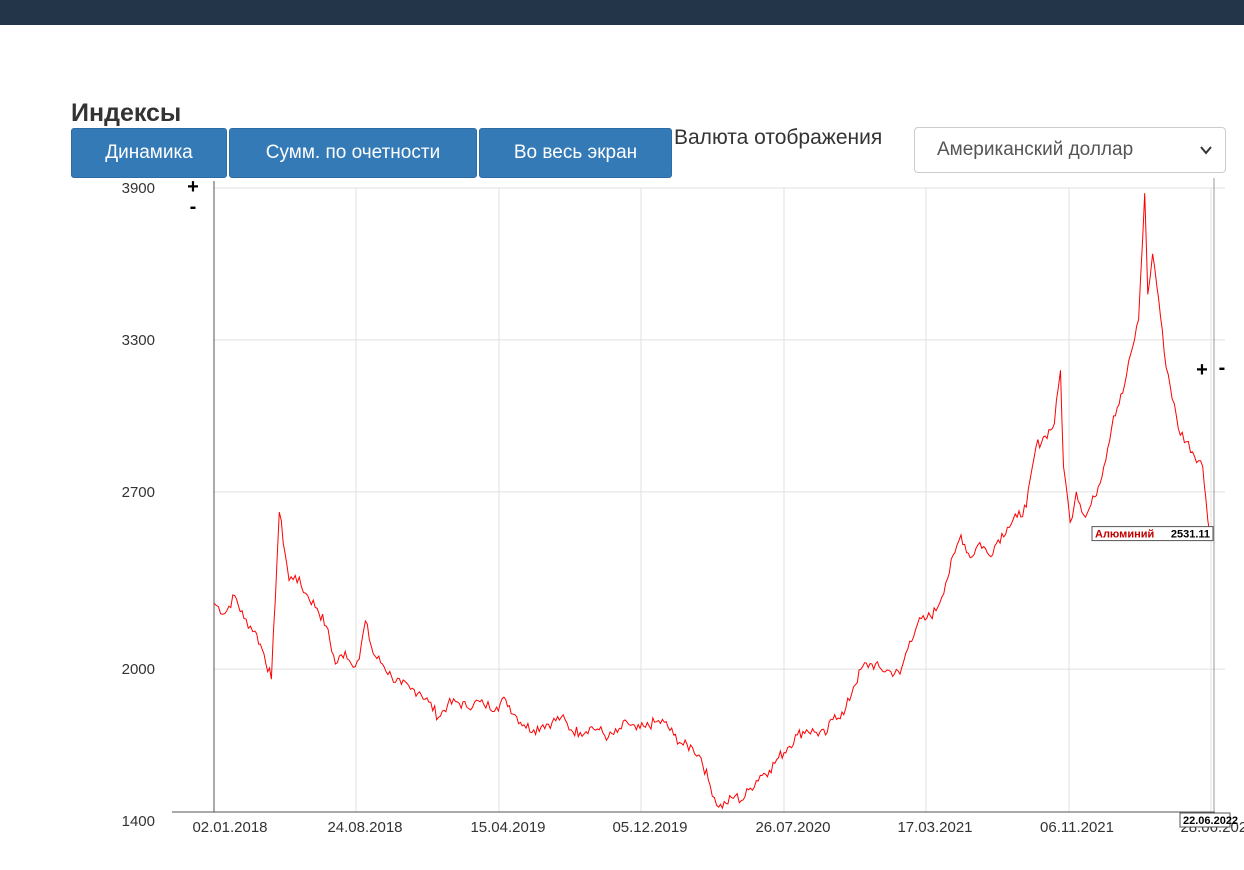 This screenshot has height=870, width=1244. What do you see at coordinates (1202, 370) in the screenshot?
I see `zoom-in-x-button: +` at bounding box center [1202, 370].